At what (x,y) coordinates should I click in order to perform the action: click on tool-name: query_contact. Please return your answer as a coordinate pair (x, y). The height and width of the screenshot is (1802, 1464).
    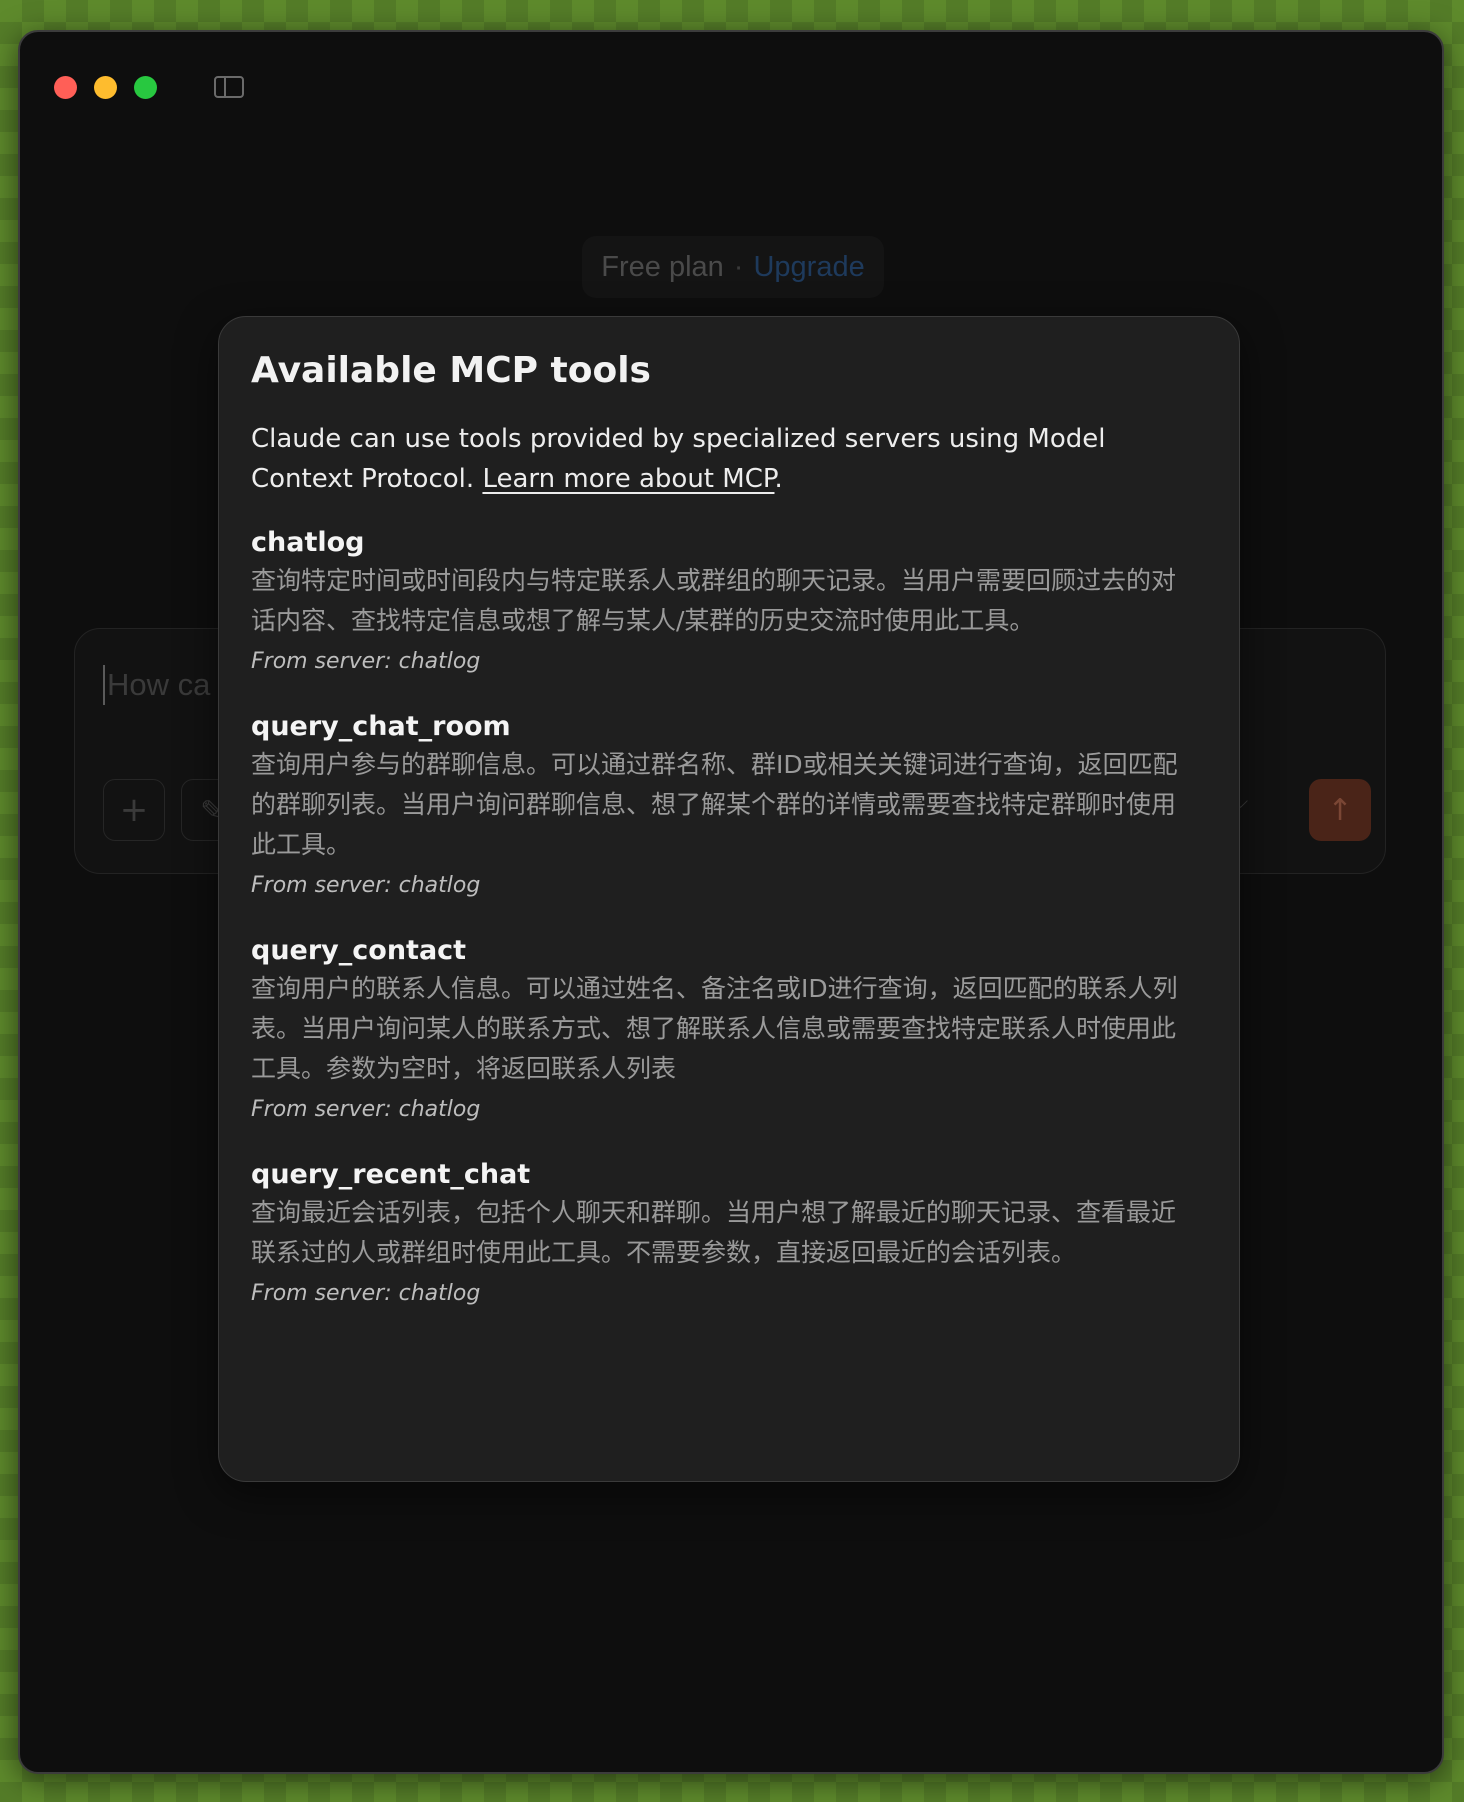
    Looking at the image, I should click on (359, 950).